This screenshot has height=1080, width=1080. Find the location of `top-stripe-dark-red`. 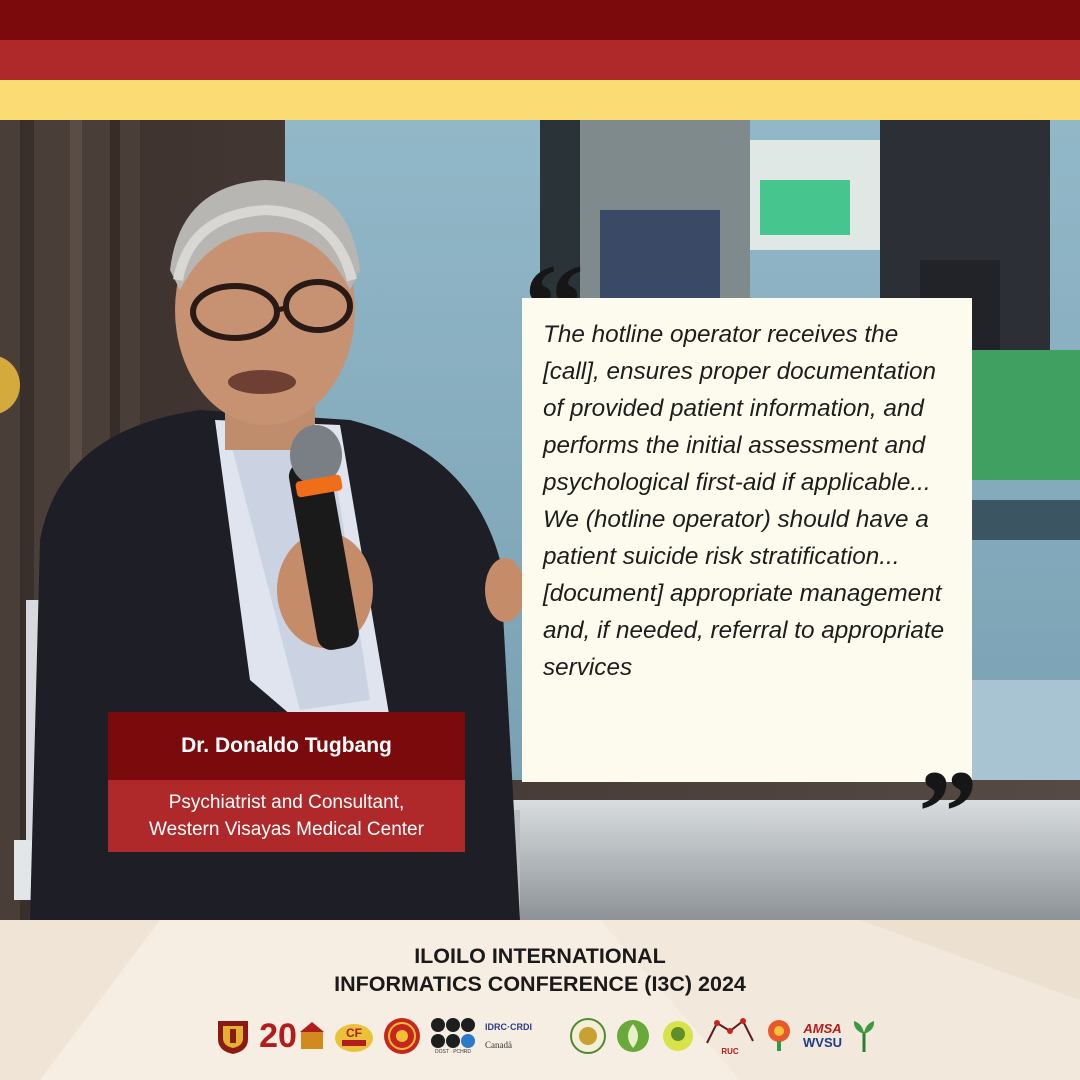

top-stripe-dark-red is located at coordinates (540, 20).